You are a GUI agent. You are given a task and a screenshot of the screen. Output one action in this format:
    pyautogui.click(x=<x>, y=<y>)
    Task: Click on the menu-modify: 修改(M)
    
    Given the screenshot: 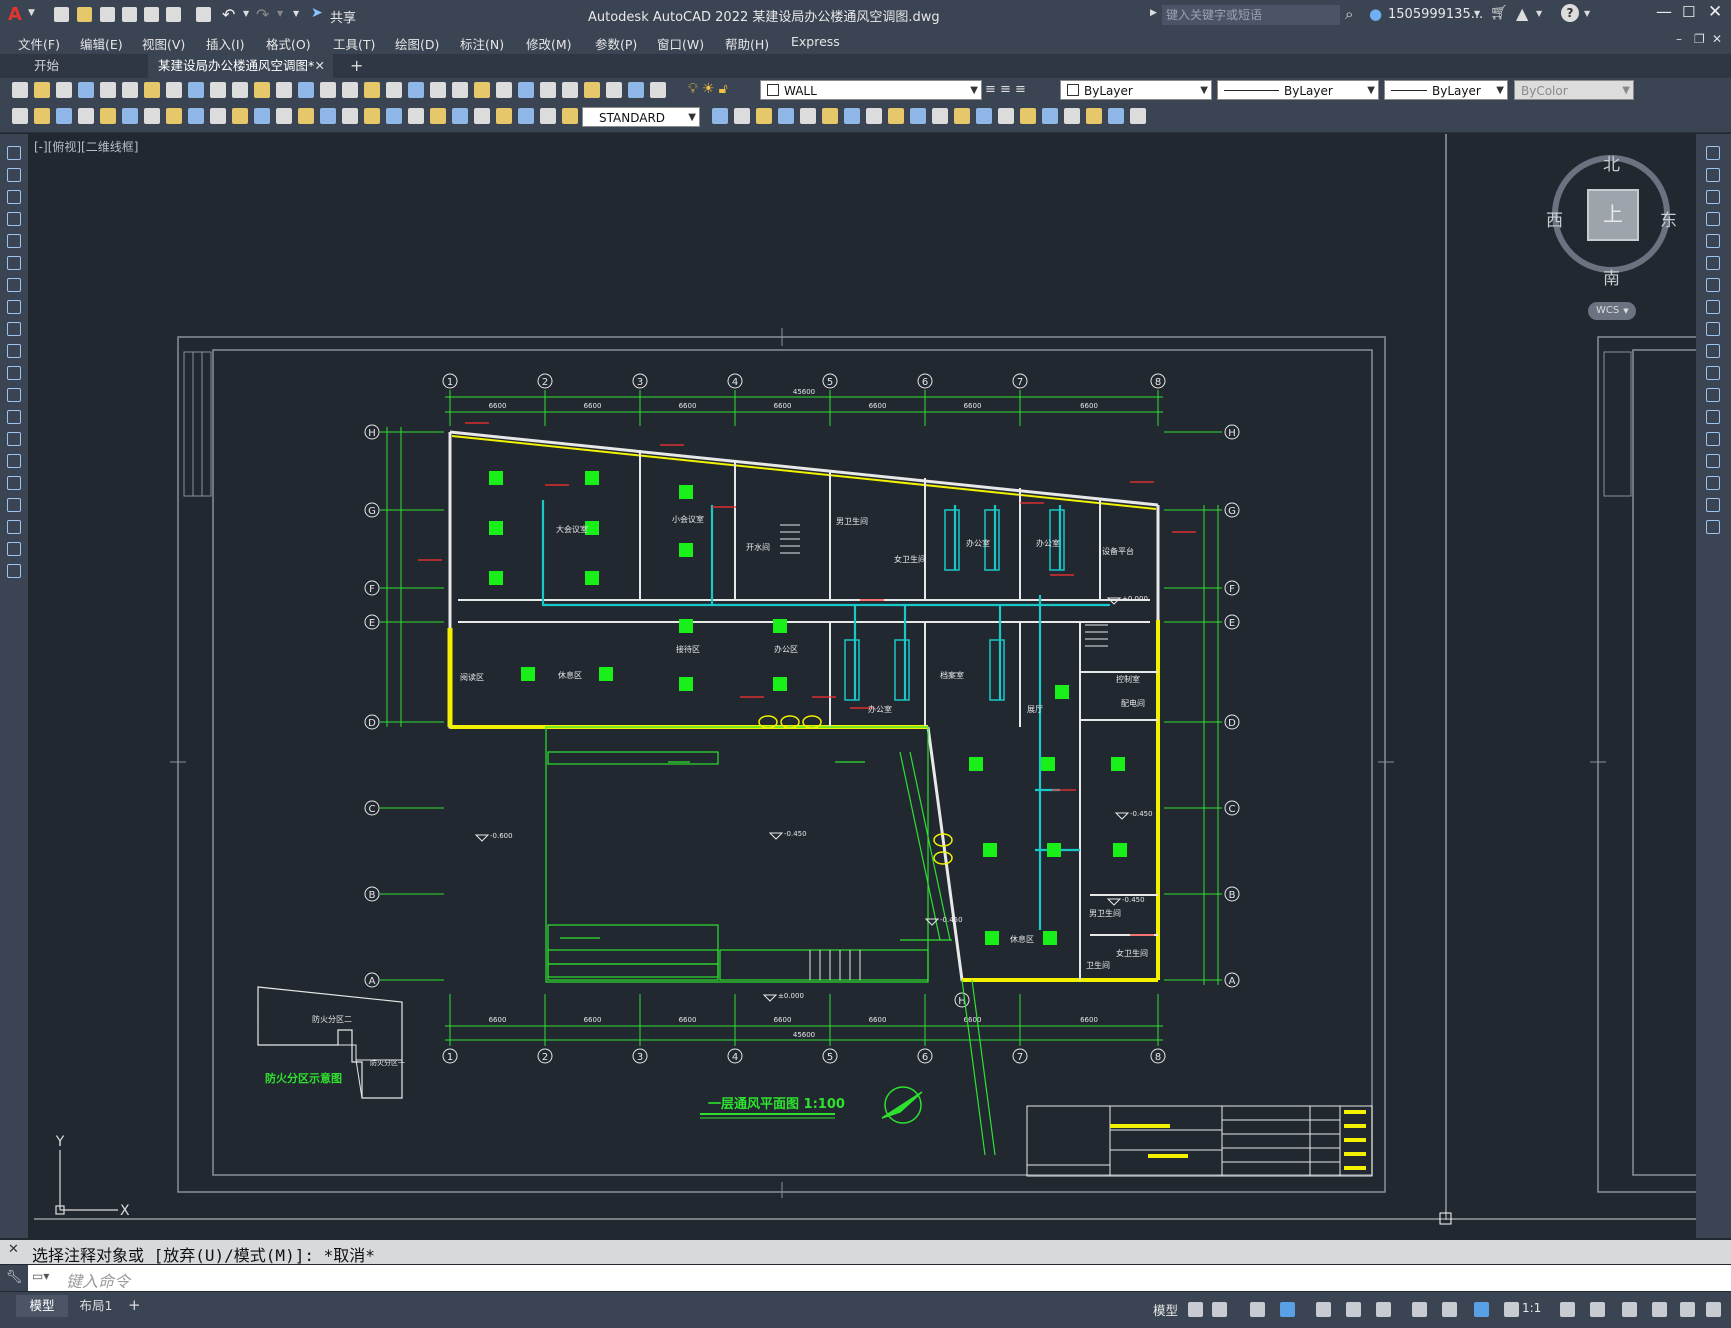 What is the action you would take?
    pyautogui.click(x=549, y=43)
    